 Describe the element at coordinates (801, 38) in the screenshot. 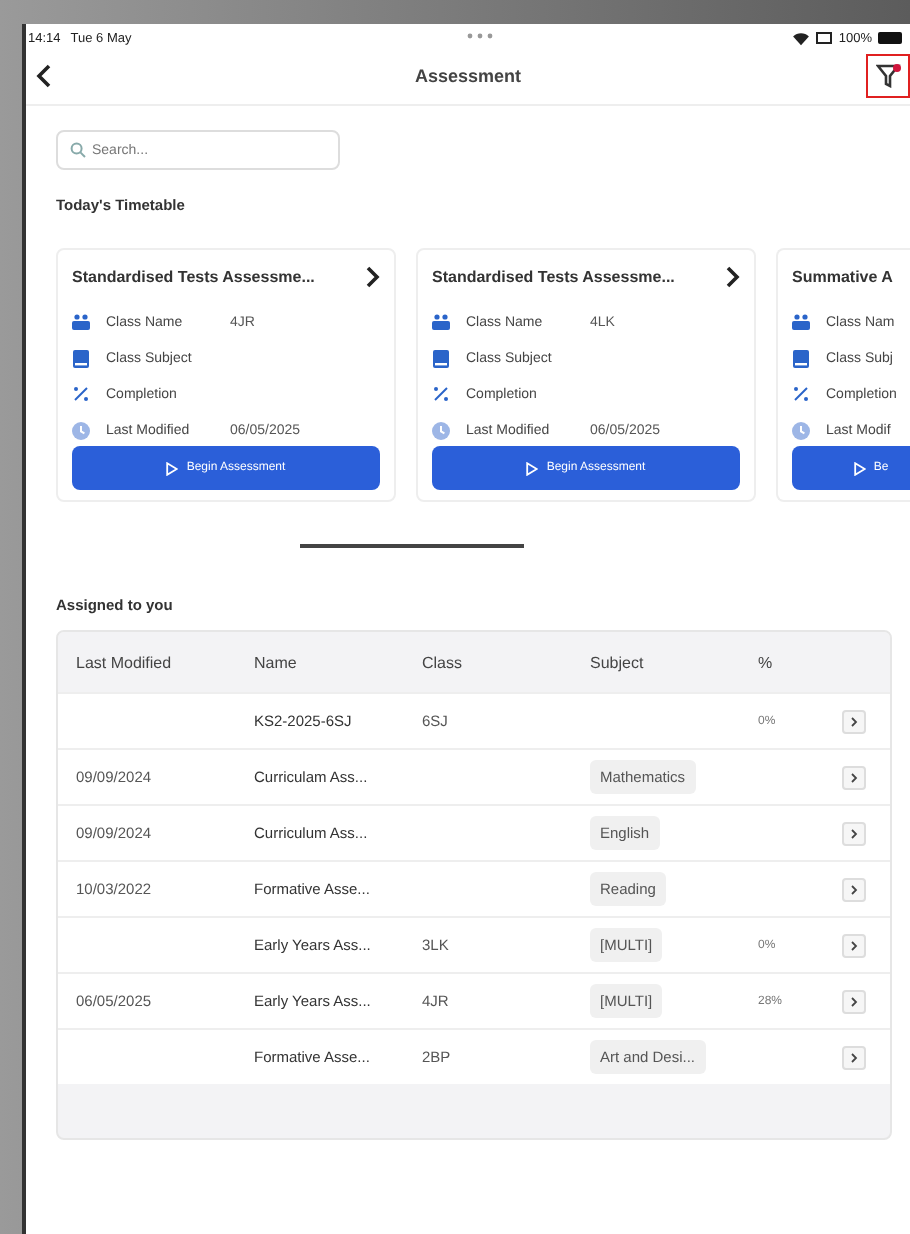

I see `wifi-icon` at that location.